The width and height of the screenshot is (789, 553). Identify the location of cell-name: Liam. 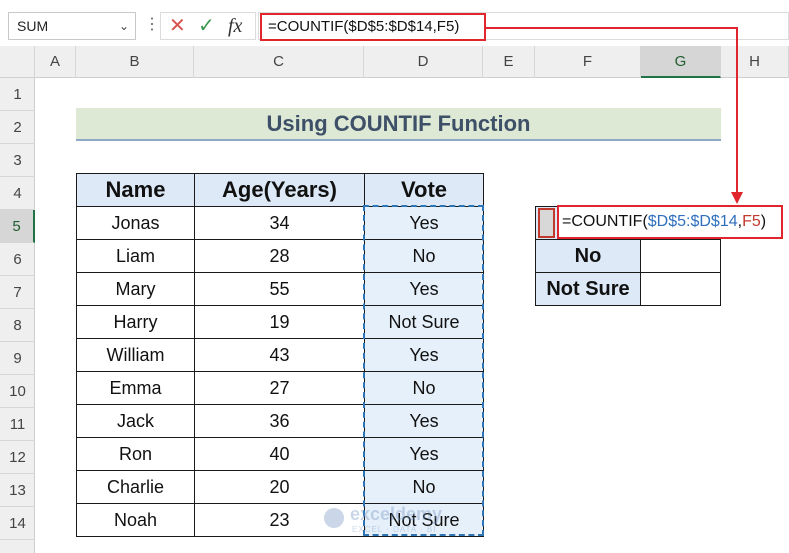
(135, 256).